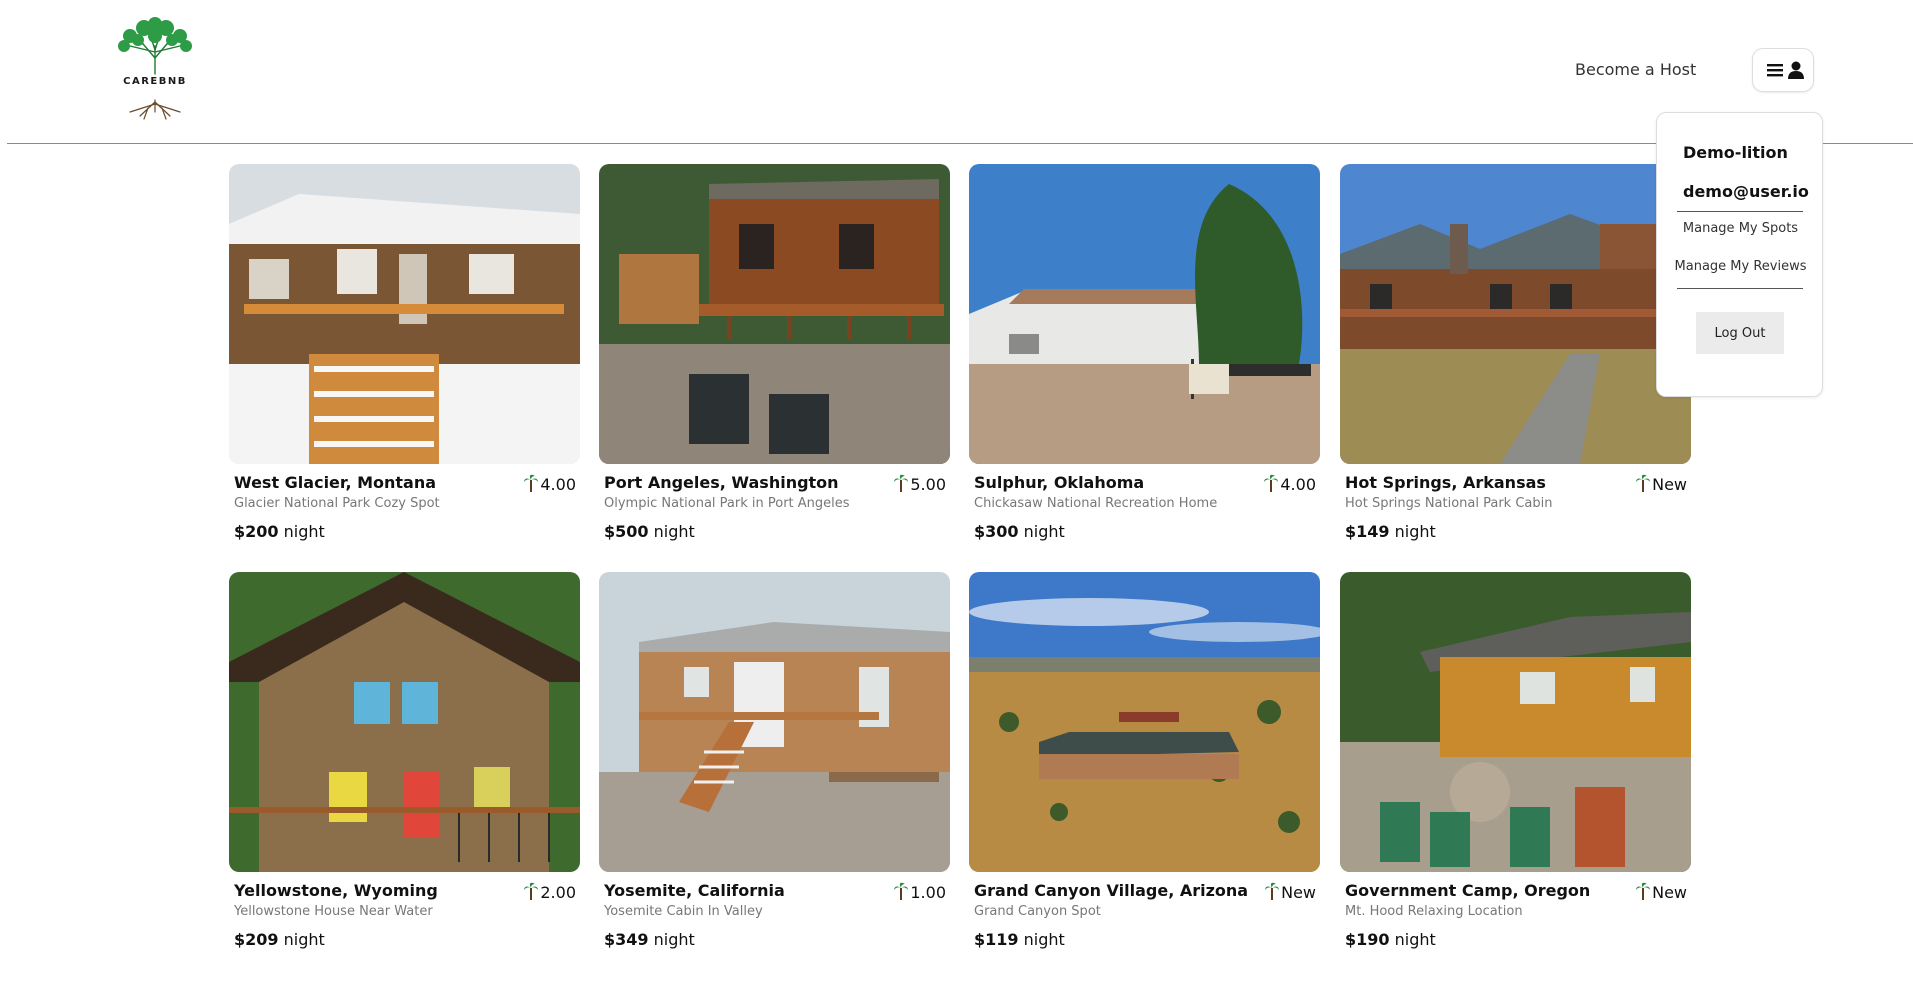 Image resolution: width=1913 pixels, height=989 pixels. Describe the element at coordinates (956, 71) in the screenshot. I see `site-header: CAREBNB Become a Host` at that location.